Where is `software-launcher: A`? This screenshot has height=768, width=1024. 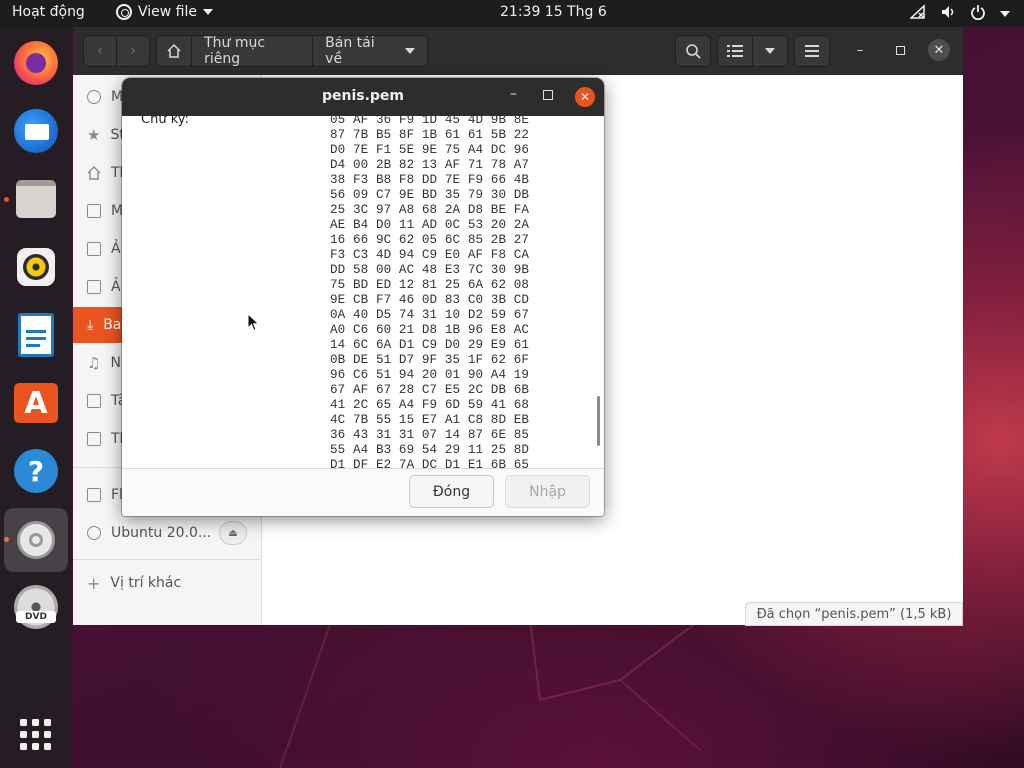 software-launcher: A is located at coordinates (36, 403).